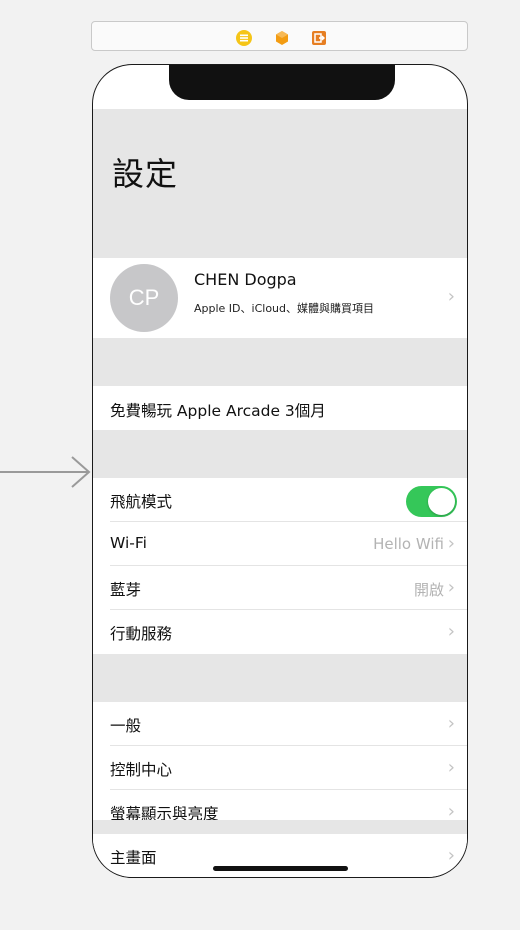 The width and height of the screenshot is (520, 930). I want to click on arcade-offer-cell: 免費暢玩 Apple Arcade 3個月, so click(280, 408).